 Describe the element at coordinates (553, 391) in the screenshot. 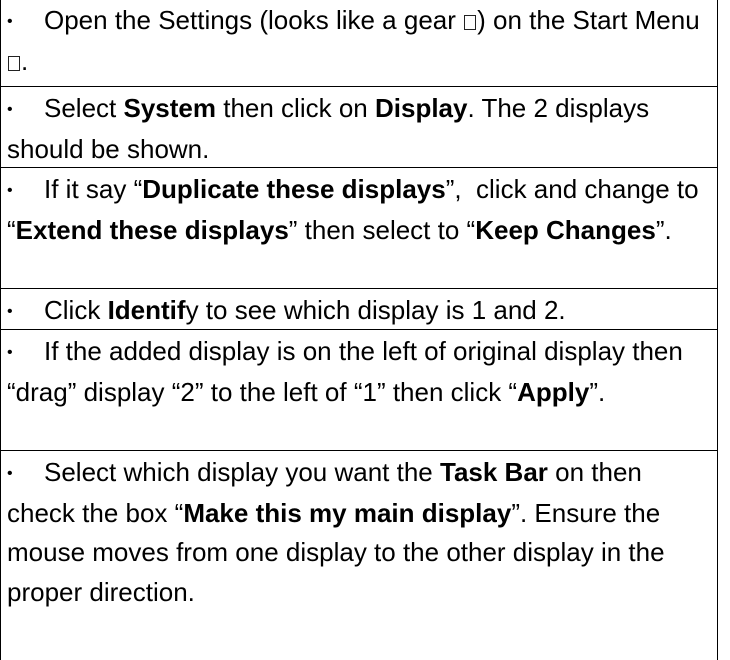

I see `bold-term: Apply` at that location.